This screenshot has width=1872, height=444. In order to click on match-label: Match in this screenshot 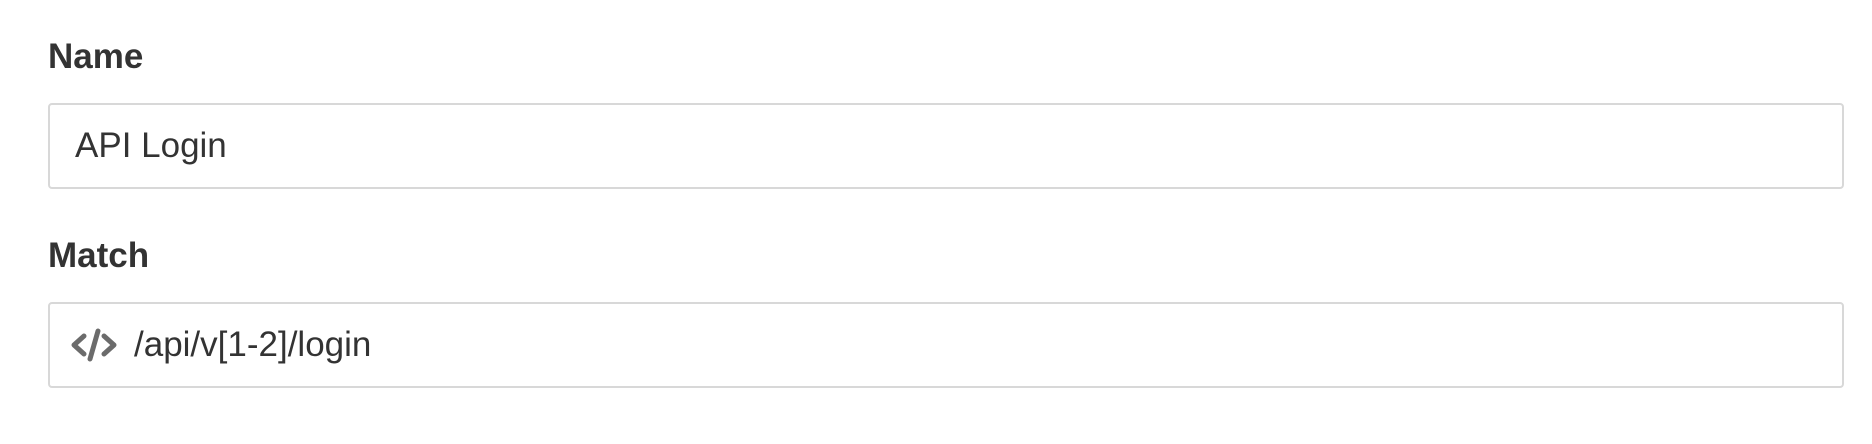, I will do `click(99, 255)`.